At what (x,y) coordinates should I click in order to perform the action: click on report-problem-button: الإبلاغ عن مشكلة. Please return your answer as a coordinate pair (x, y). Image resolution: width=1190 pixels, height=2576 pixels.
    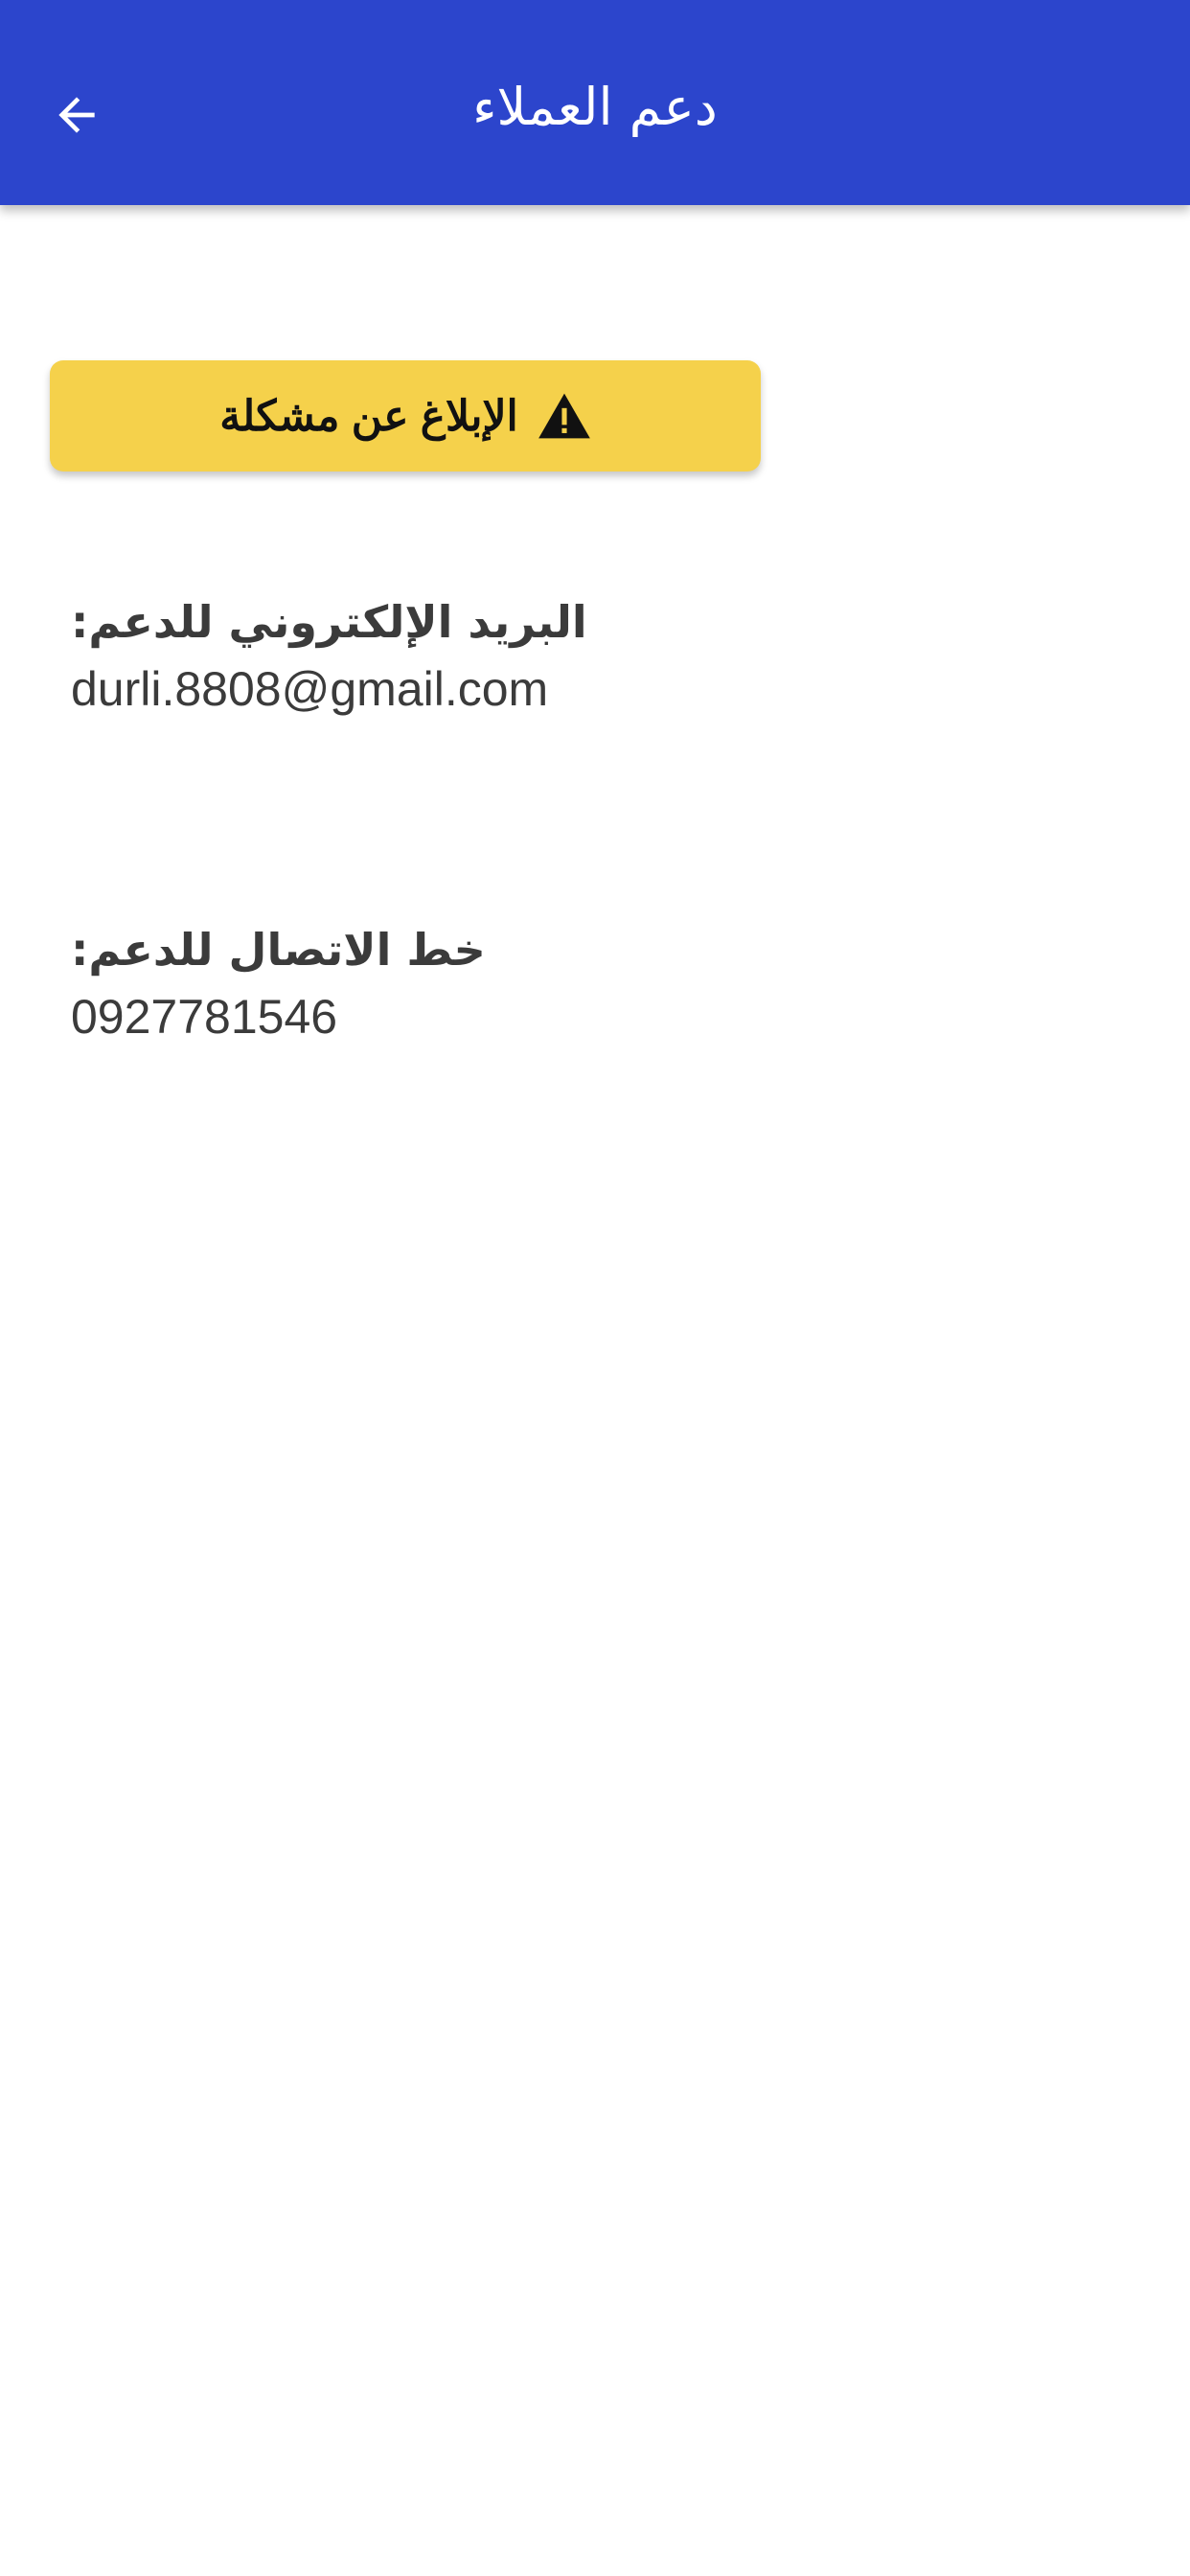
    Looking at the image, I should click on (405, 416).